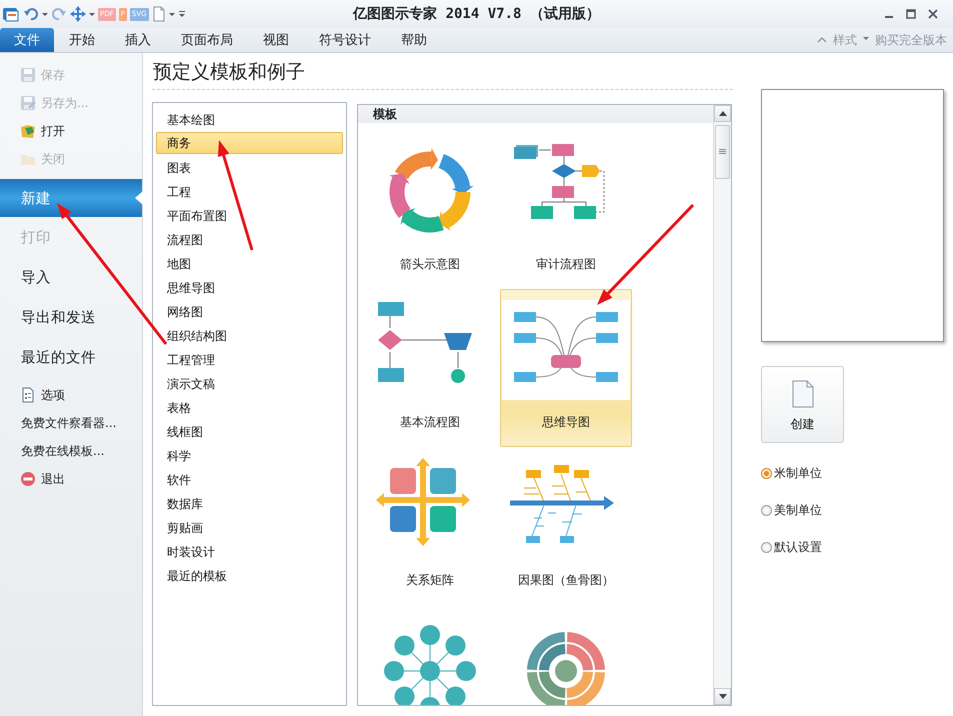 The width and height of the screenshot is (953, 716). I want to click on grip-icon, so click(722, 152).